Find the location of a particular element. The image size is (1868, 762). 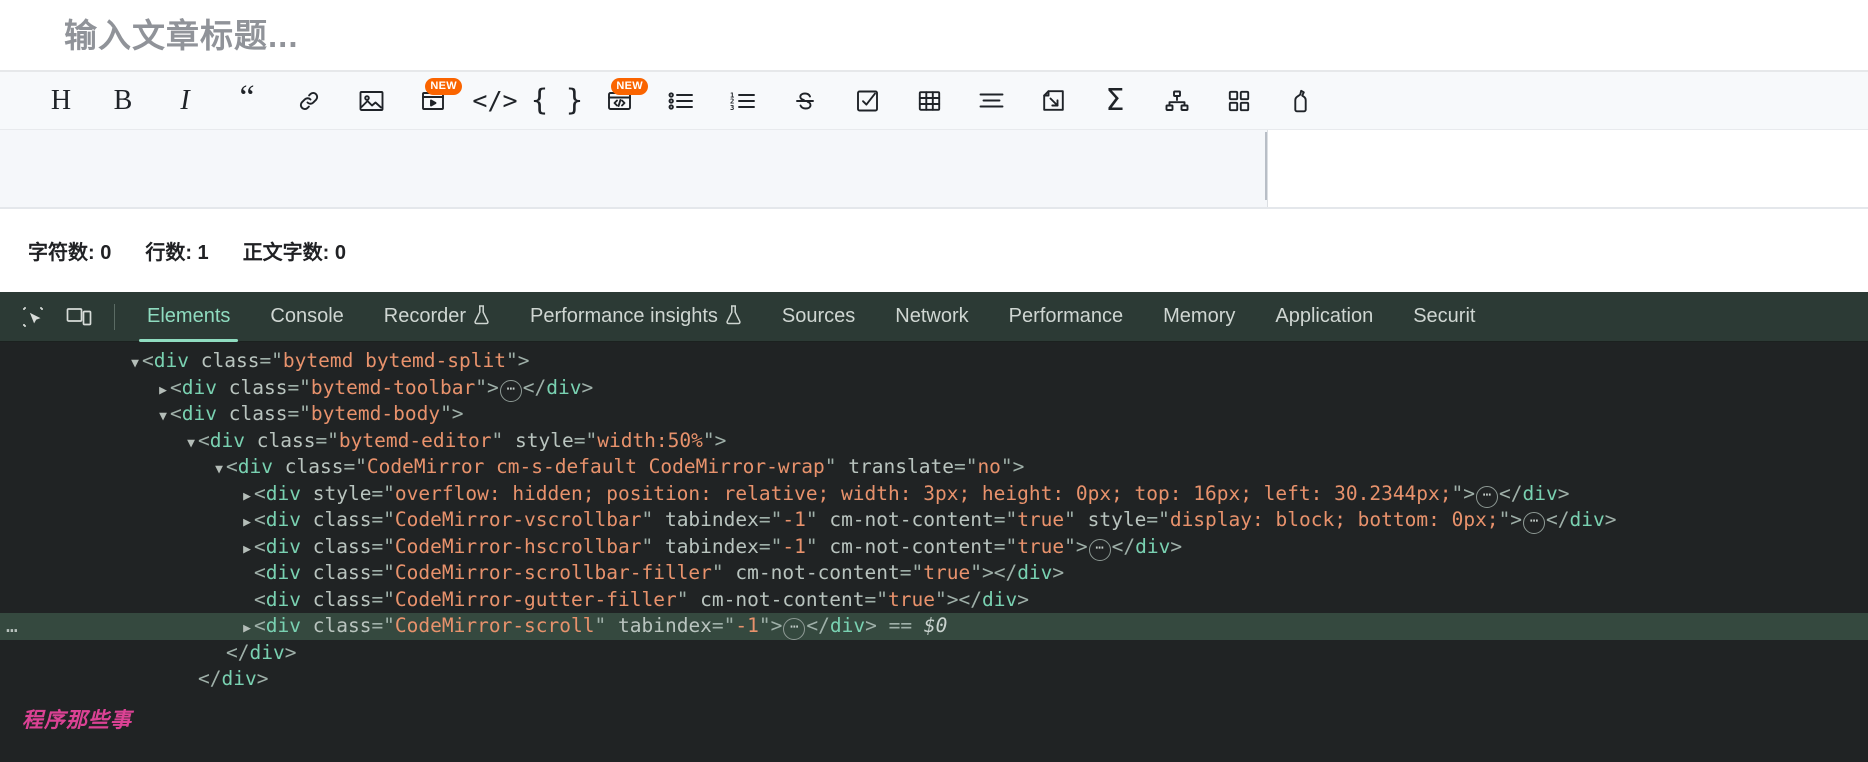

toolbar-numbered-list-button: 123 is located at coordinates (743, 101).